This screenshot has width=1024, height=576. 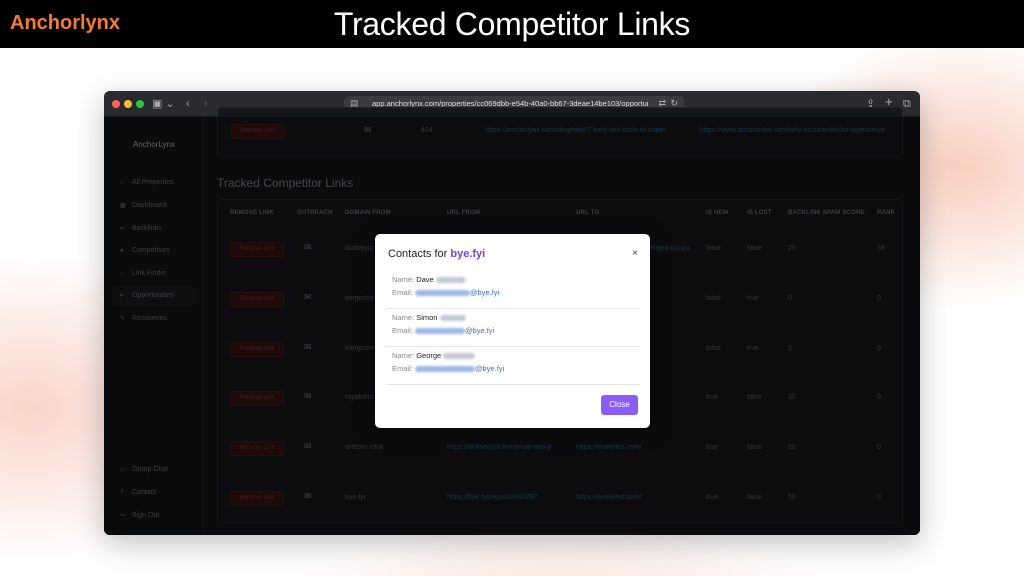 What do you see at coordinates (468, 254) in the screenshot?
I see `modal-title-domain: bye.fyi` at bounding box center [468, 254].